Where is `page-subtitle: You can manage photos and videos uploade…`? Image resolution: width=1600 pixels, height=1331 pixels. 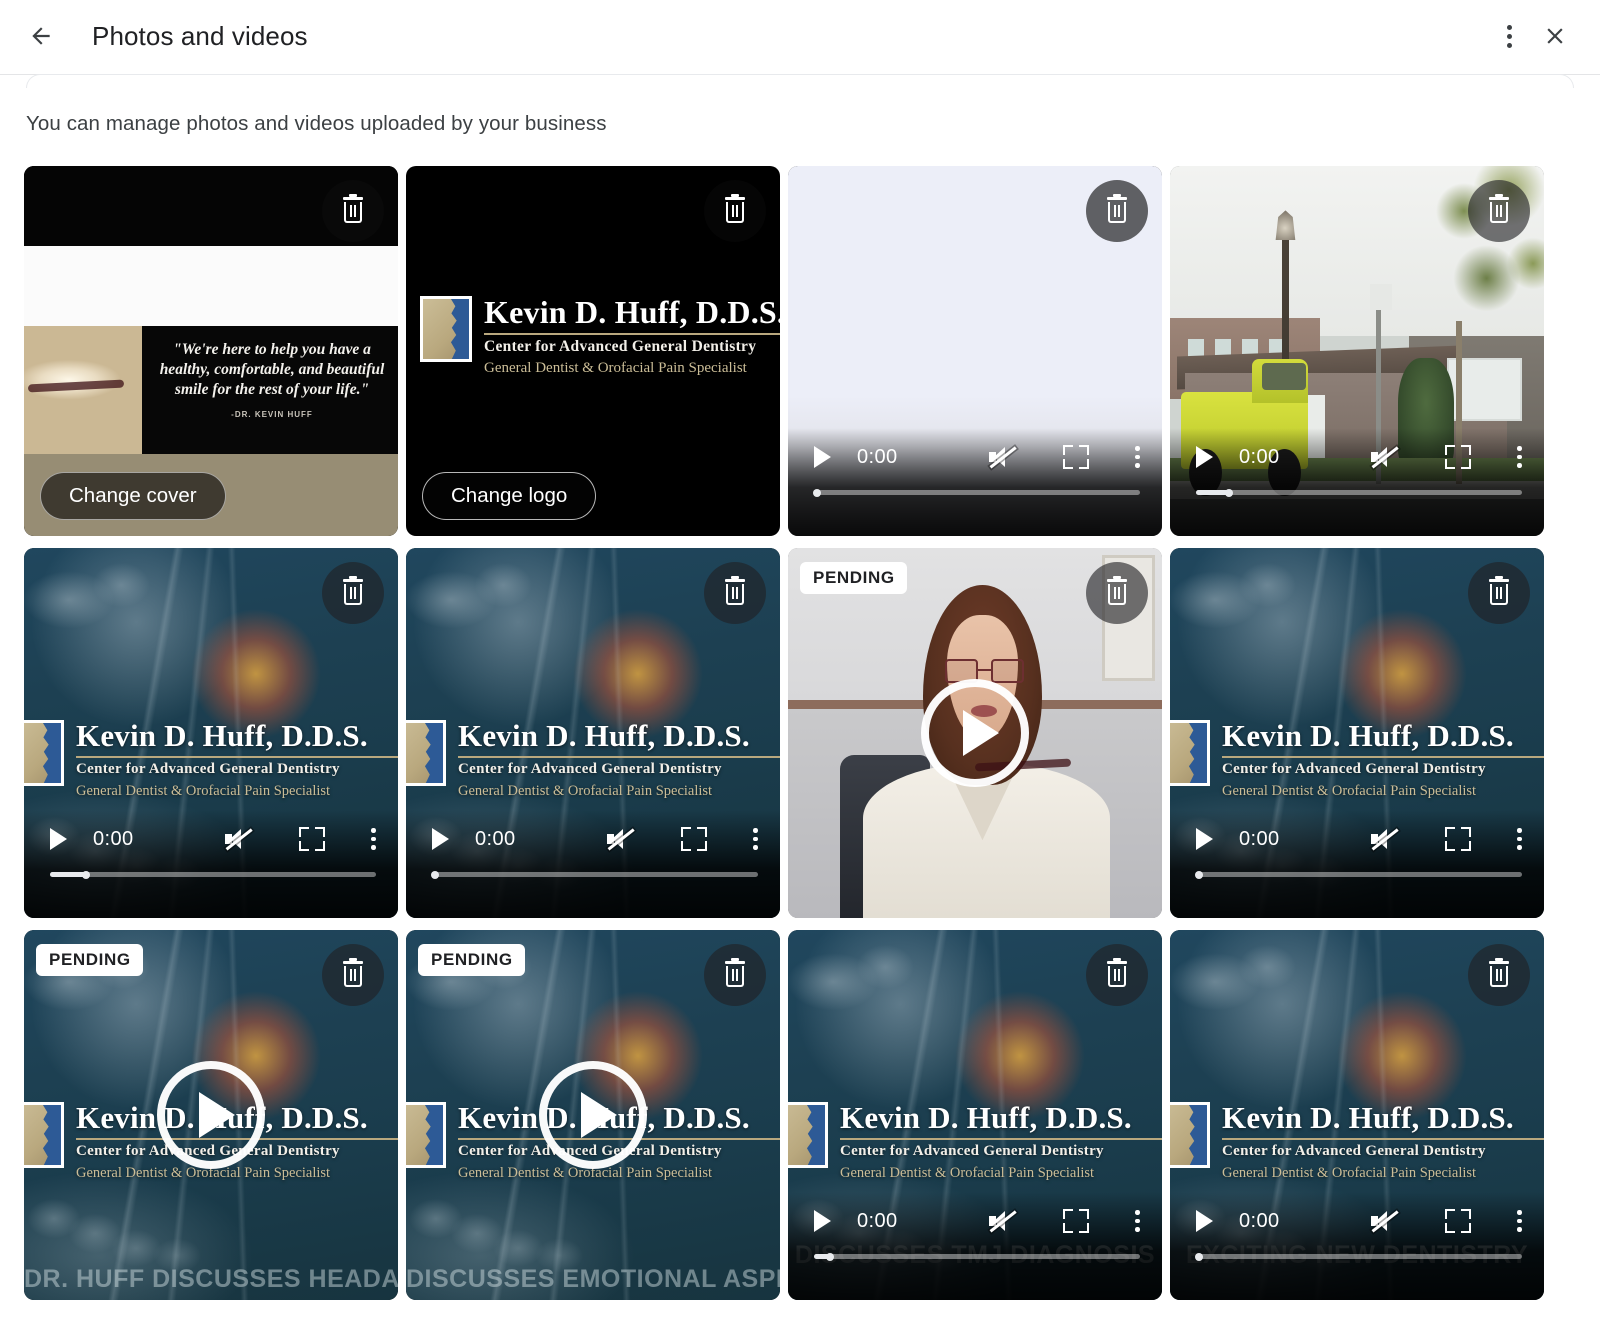
page-subtitle: You can manage photos and videos uploade… is located at coordinates (316, 123).